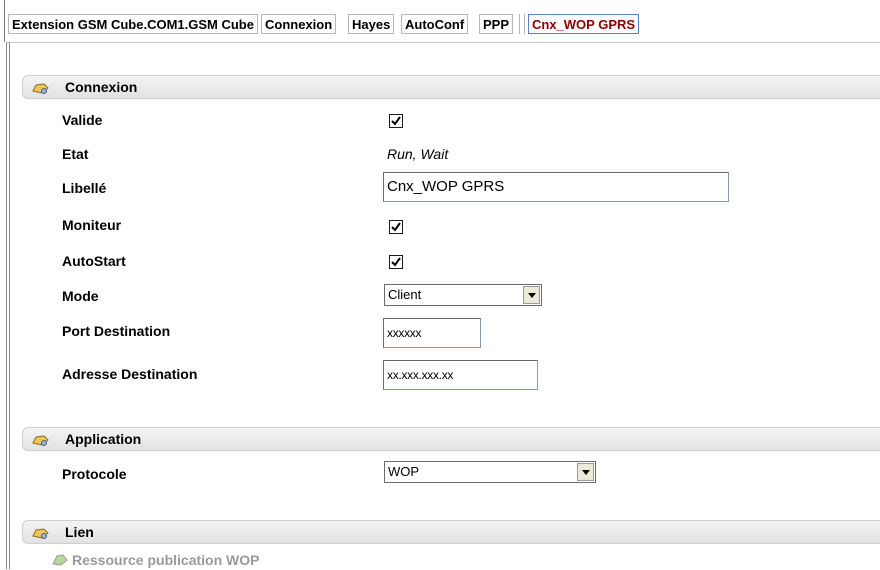 This screenshot has width=880, height=570. What do you see at coordinates (405, 294) in the screenshot?
I see `mode-selected-value: Client` at bounding box center [405, 294].